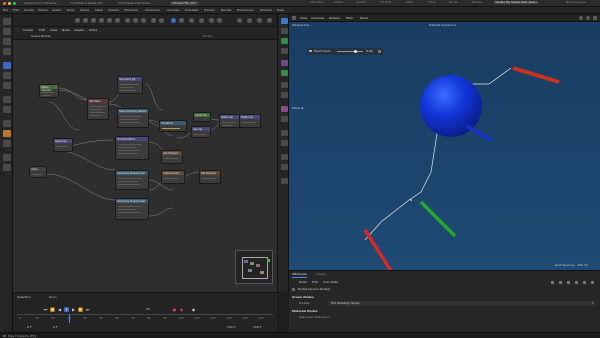 The width and height of the screenshot is (600, 338). I want to click on paint-tool-icon, so click(6, 133).